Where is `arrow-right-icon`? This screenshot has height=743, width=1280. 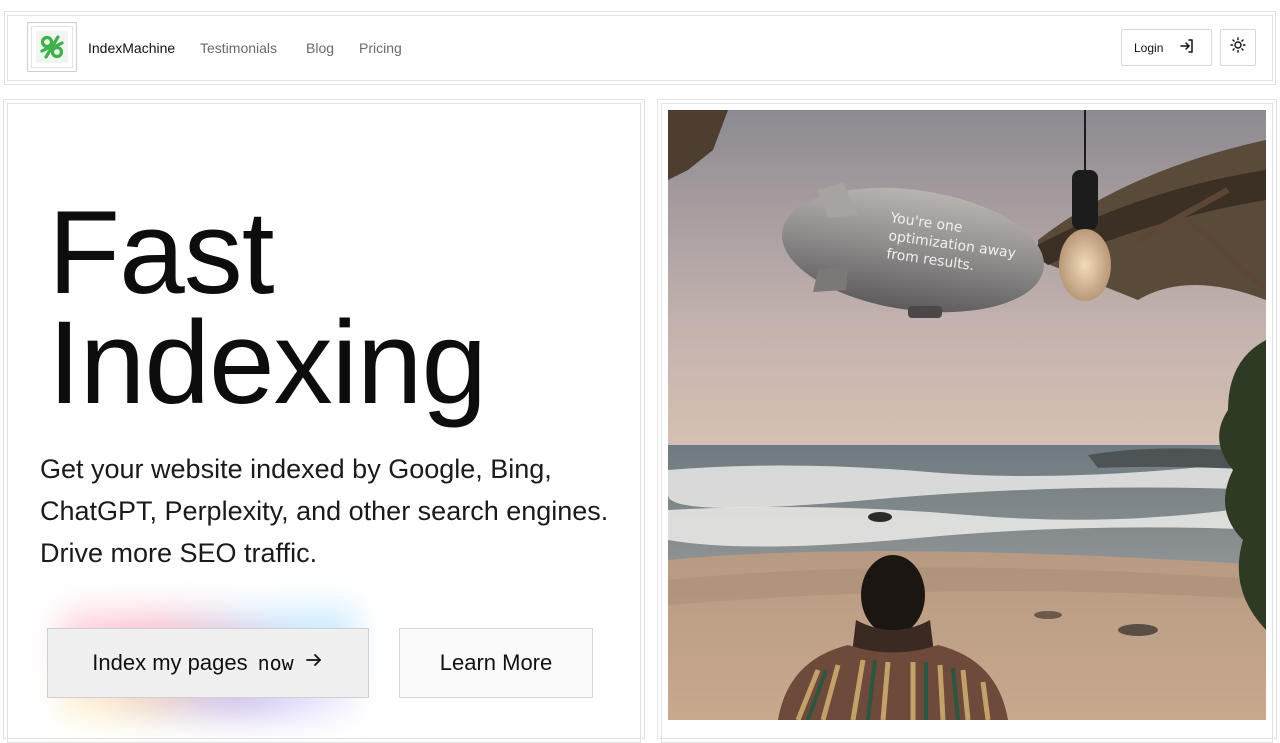 arrow-right-icon is located at coordinates (314, 663).